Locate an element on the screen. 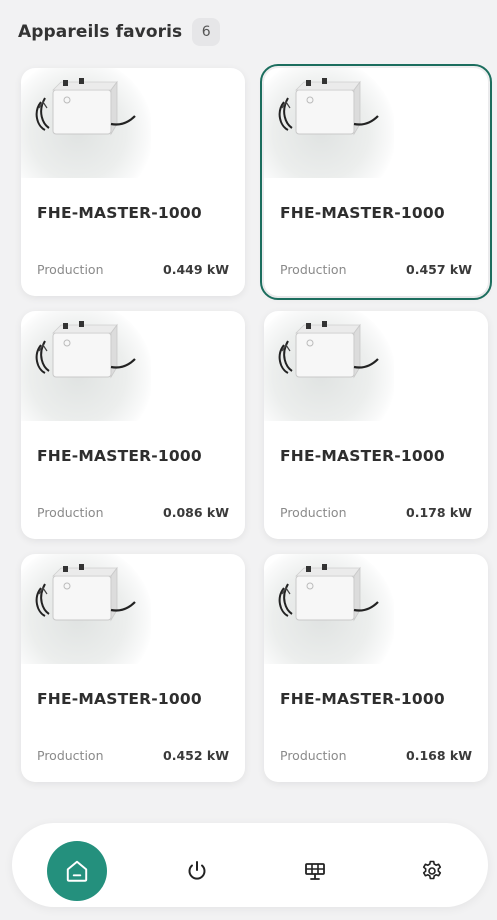 The image size is (497, 920). production-value: 0.168 kW is located at coordinates (439, 755).